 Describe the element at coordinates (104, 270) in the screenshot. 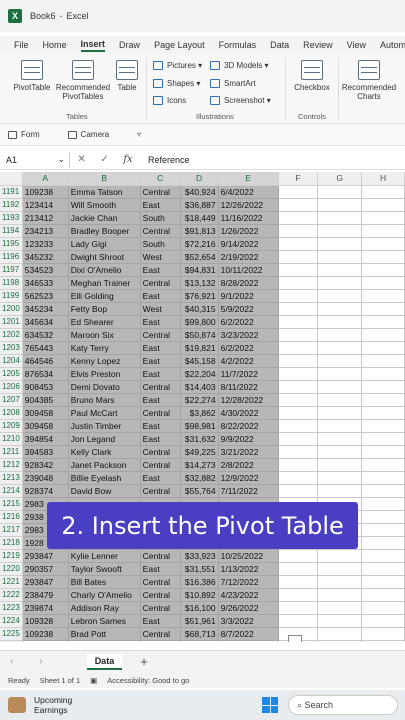

I see `cell-b: Dixi O'Amelio` at that location.